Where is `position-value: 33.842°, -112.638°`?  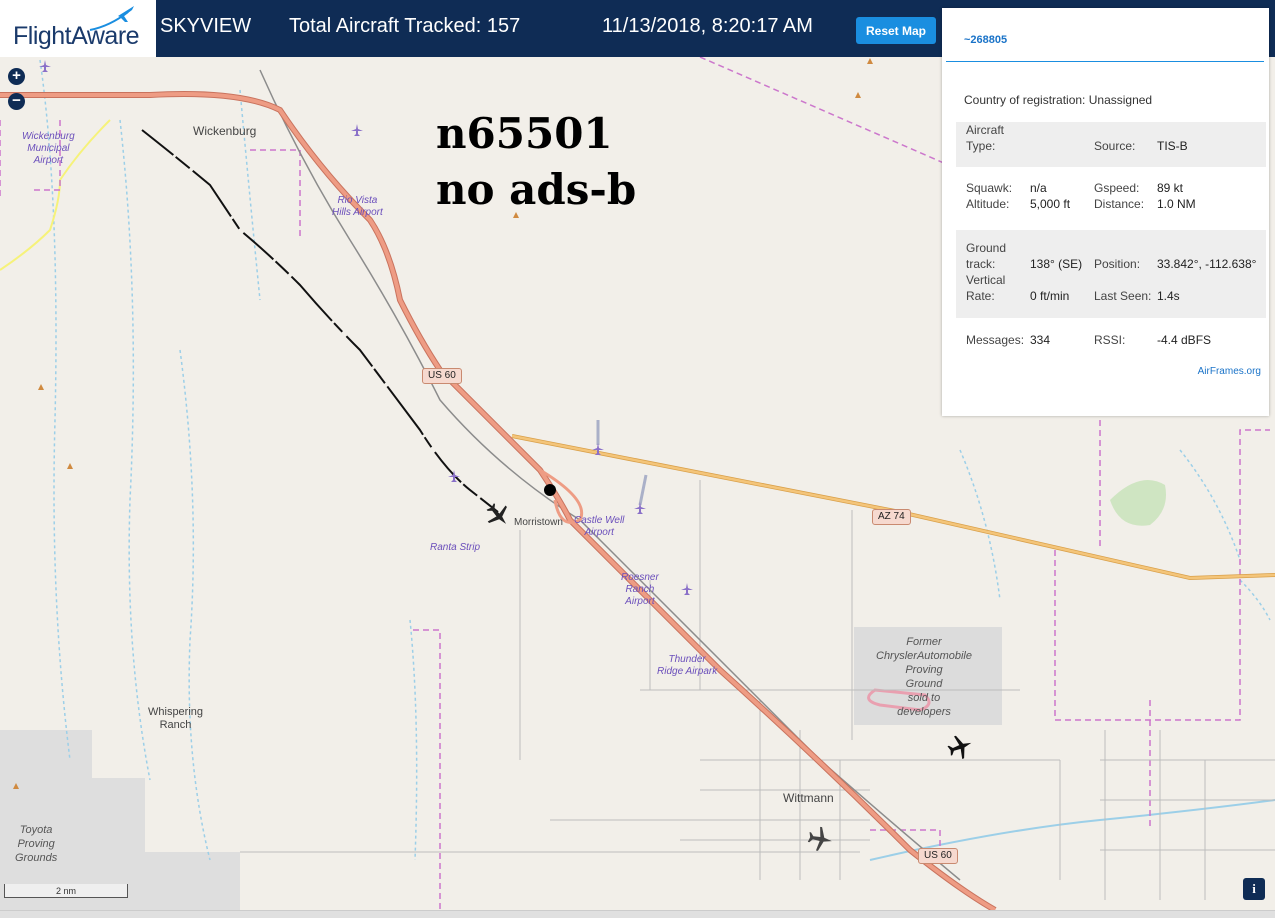
position-value: 33.842°, -112.638° is located at coordinates (1207, 264).